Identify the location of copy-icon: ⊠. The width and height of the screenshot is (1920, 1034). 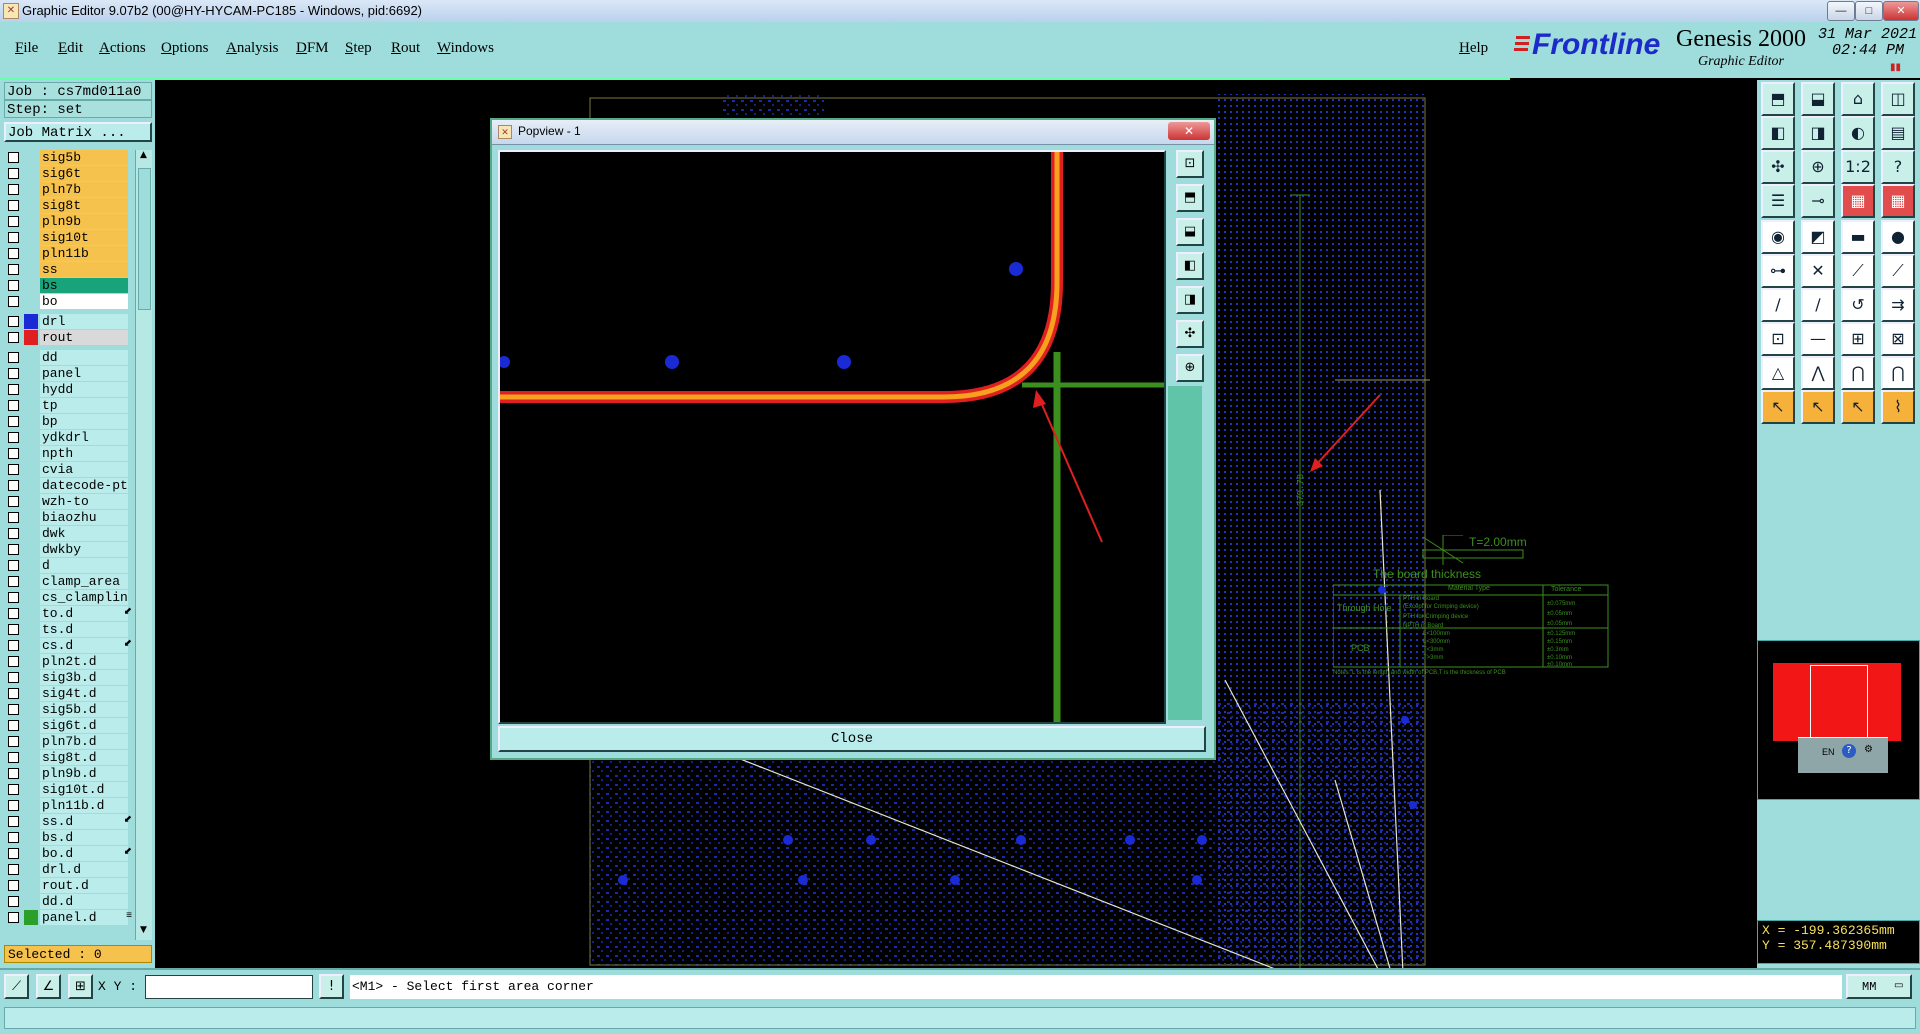
(1898, 339).